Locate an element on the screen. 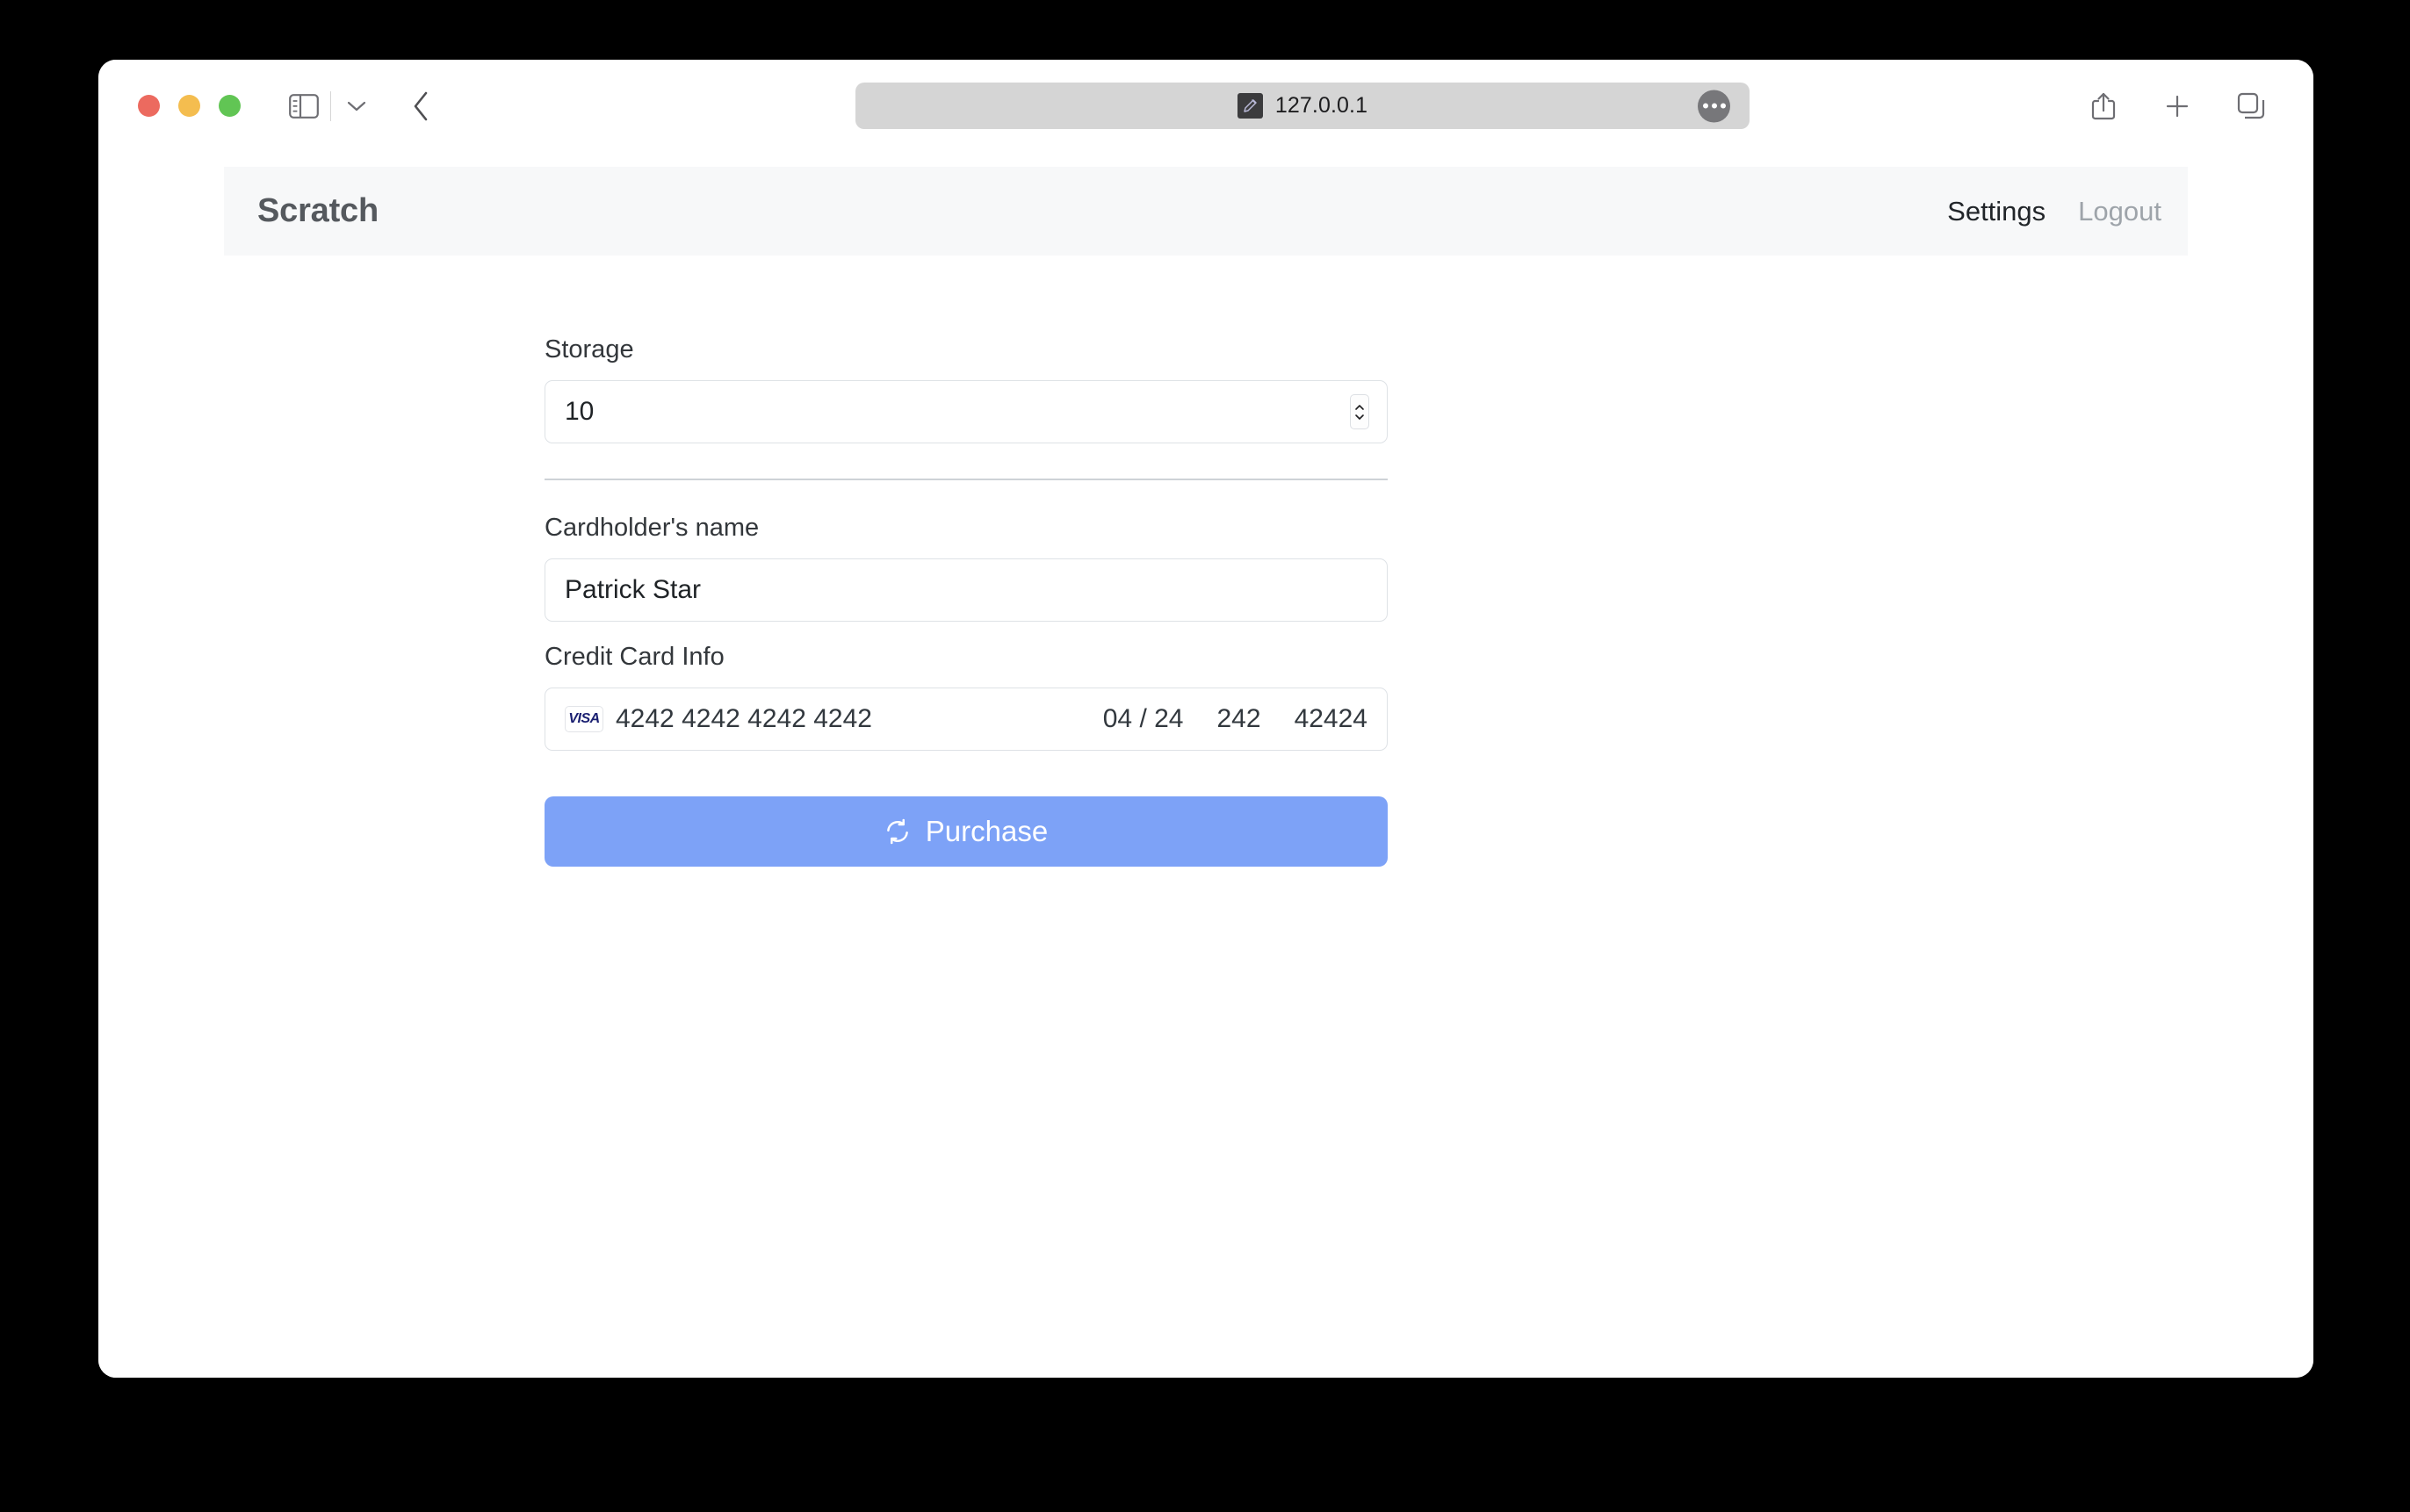  address-bar-content: 127.0.0.1 is located at coordinates (1302, 106).